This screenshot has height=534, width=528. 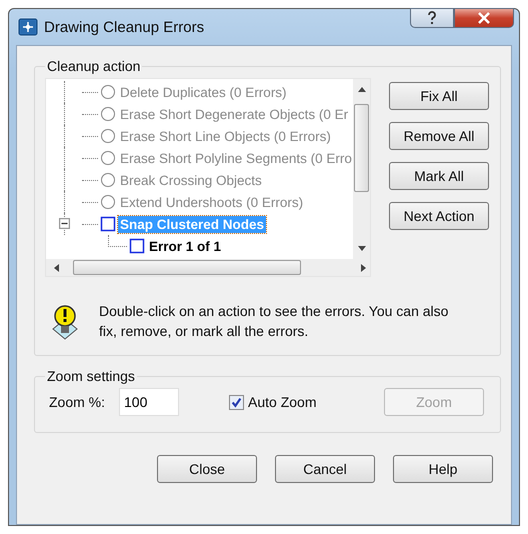 What do you see at coordinates (56, 268) in the screenshot?
I see `scroll-left-icon` at bounding box center [56, 268].